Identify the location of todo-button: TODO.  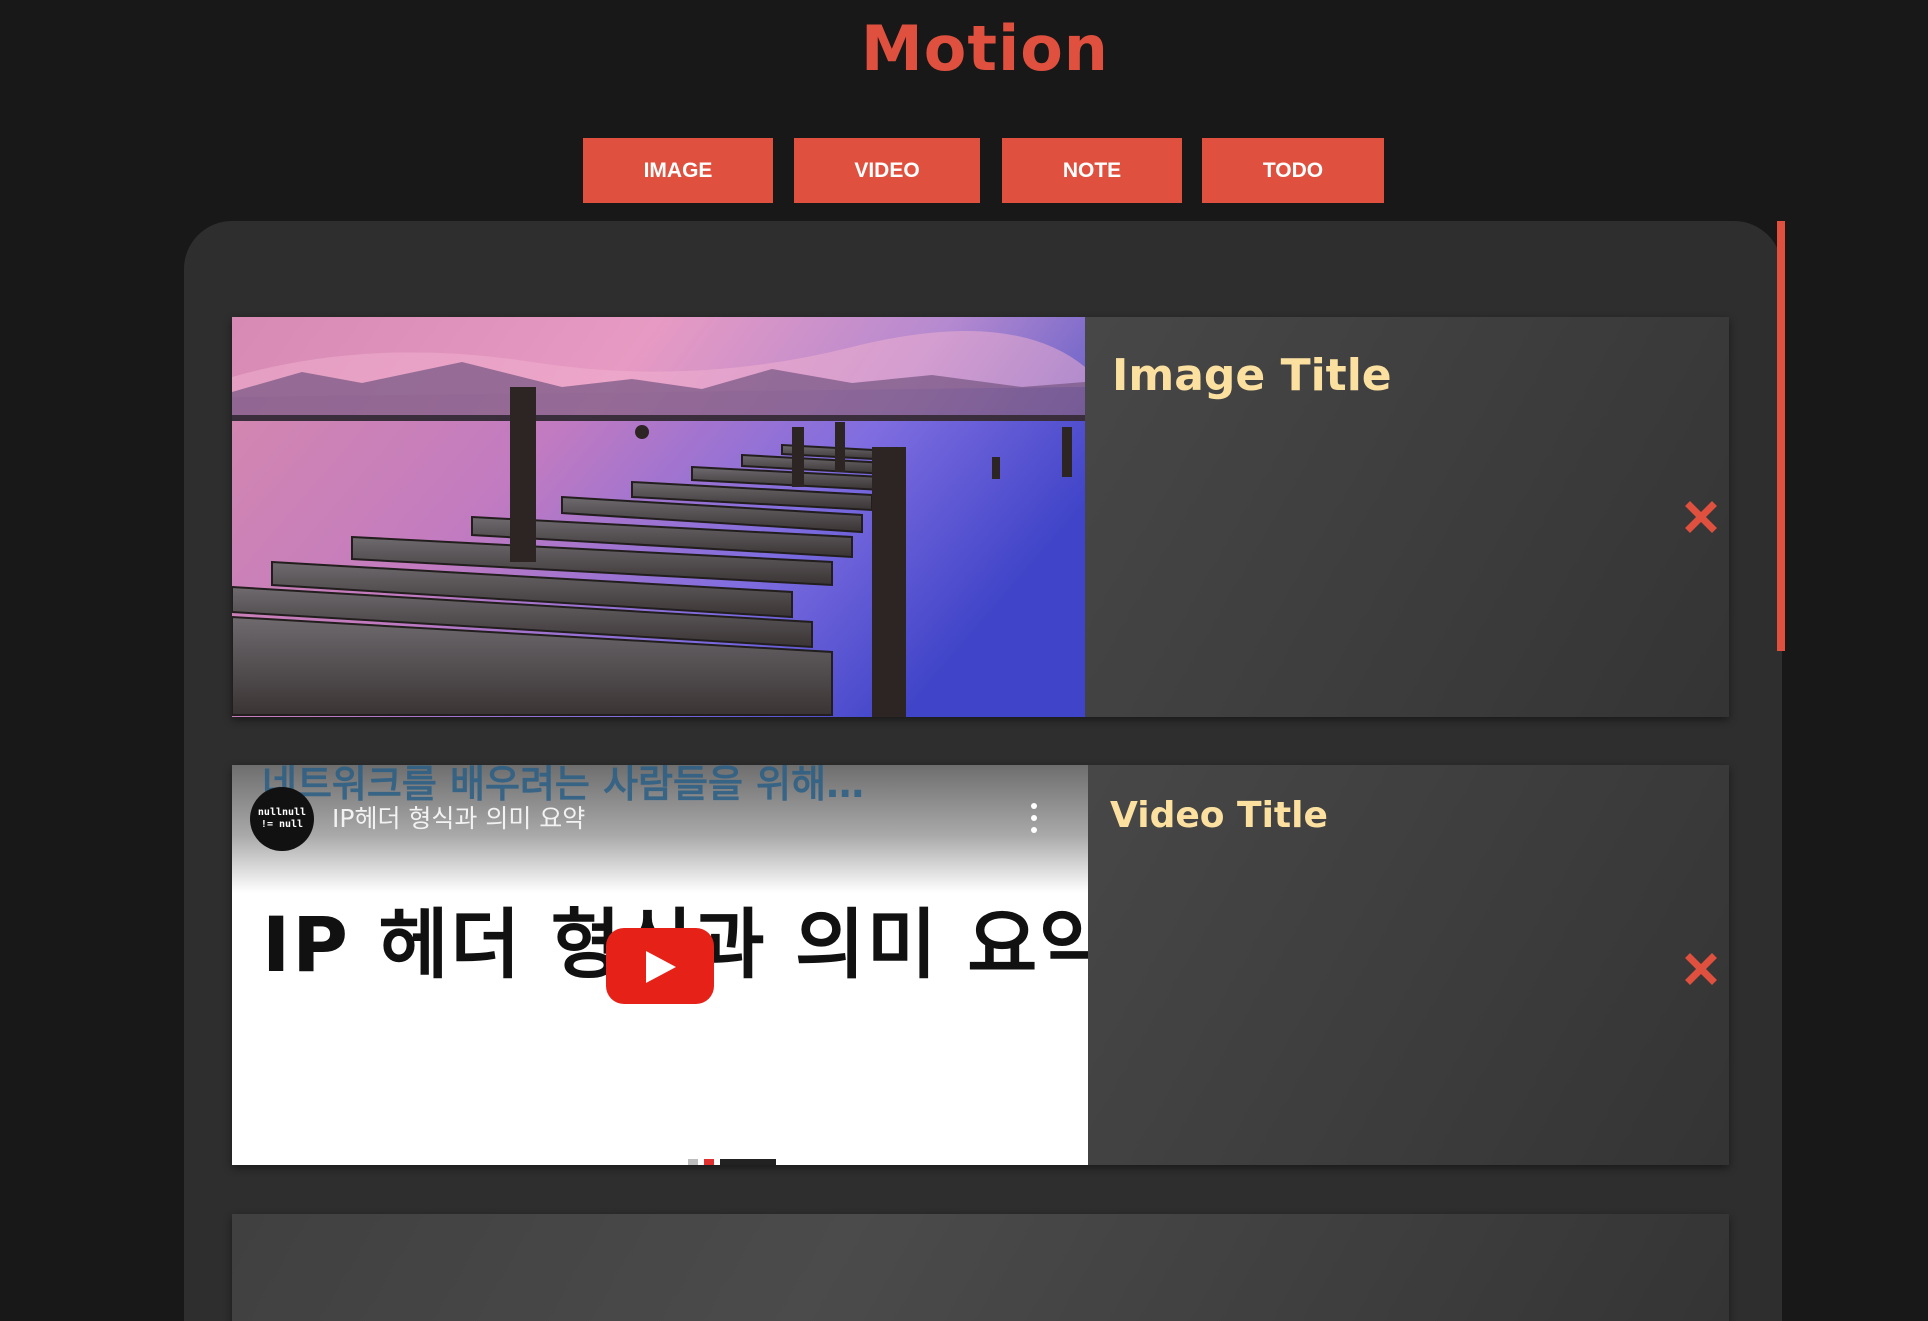
(1293, 170).